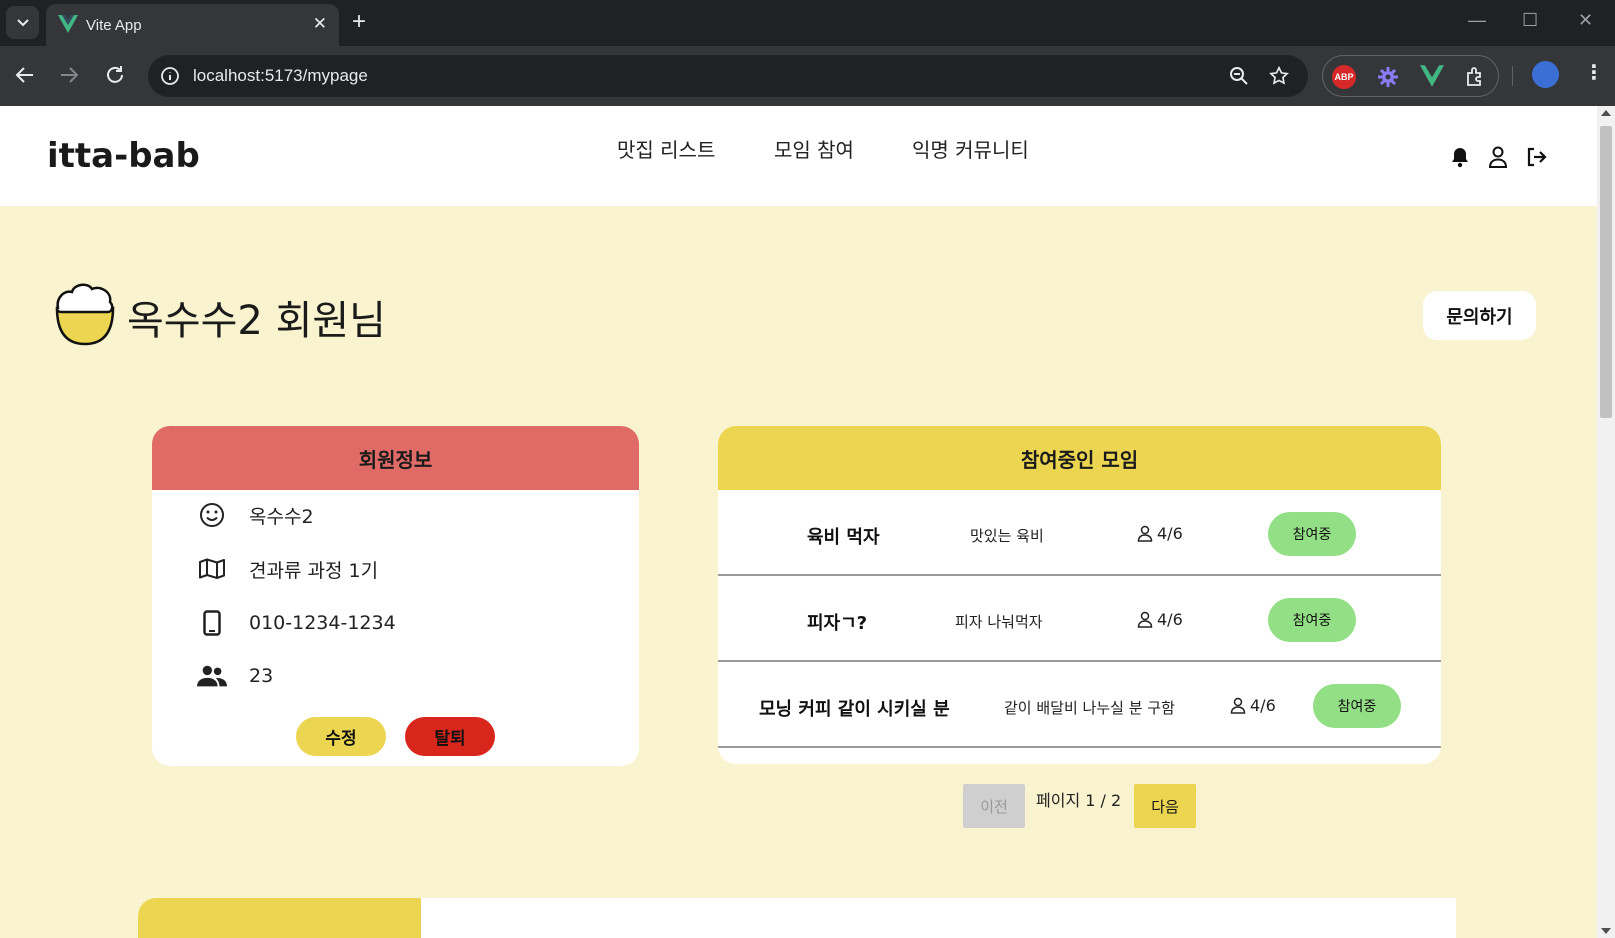 The width and height of the screenshot is (1615, 938). I want to click on member-course-row: 견과류 과정 1기, so click(287, 569).